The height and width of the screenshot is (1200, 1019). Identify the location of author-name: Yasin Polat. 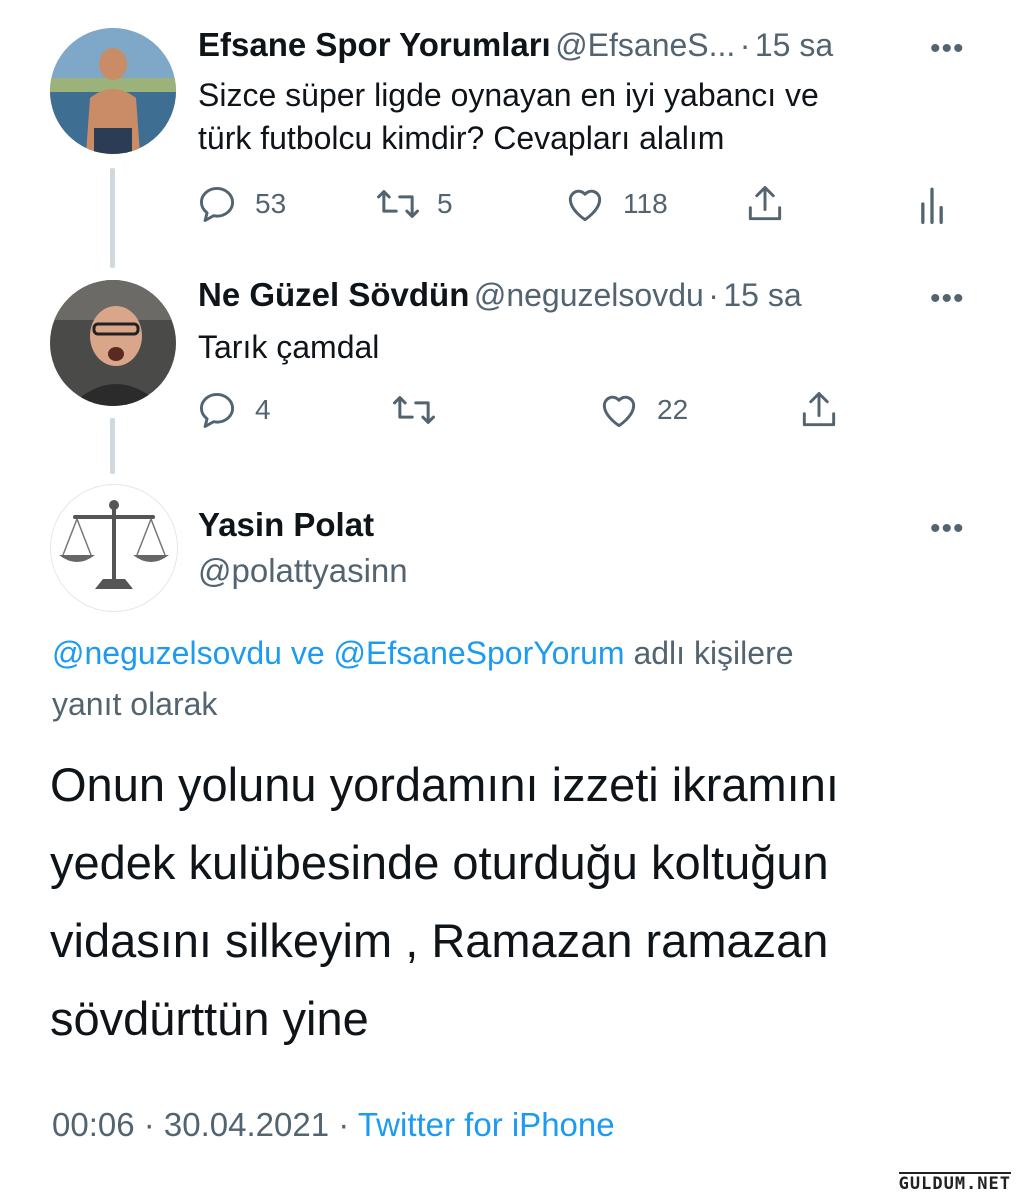
(286, 525).